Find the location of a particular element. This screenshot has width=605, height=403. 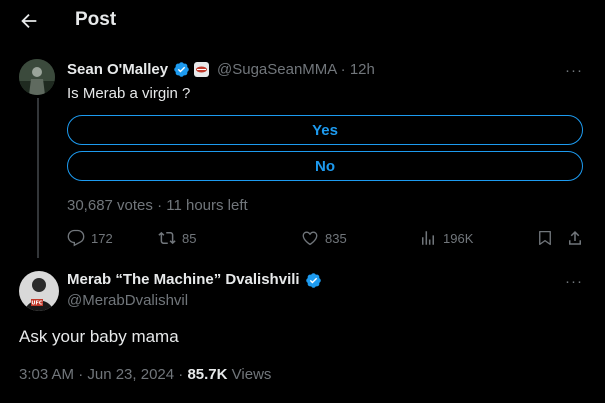

author-name: Merab “The Machine” Dvalishvili is located at coordinates (183, 279).